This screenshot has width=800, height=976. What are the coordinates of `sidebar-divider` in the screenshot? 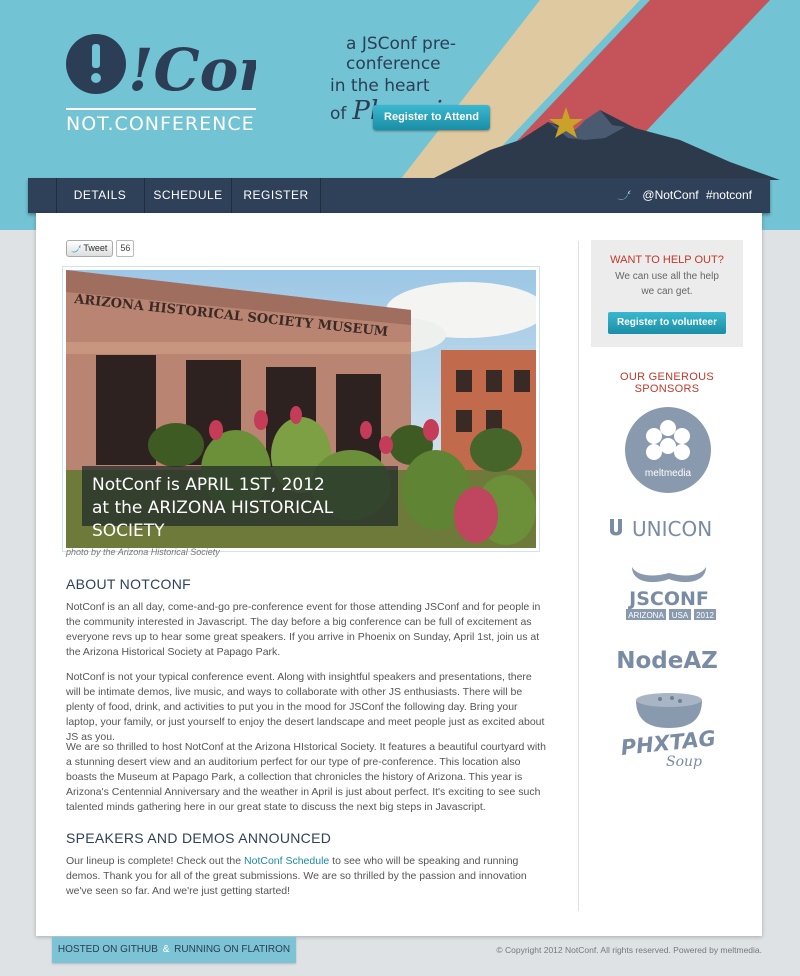 It's located at (578, 576).